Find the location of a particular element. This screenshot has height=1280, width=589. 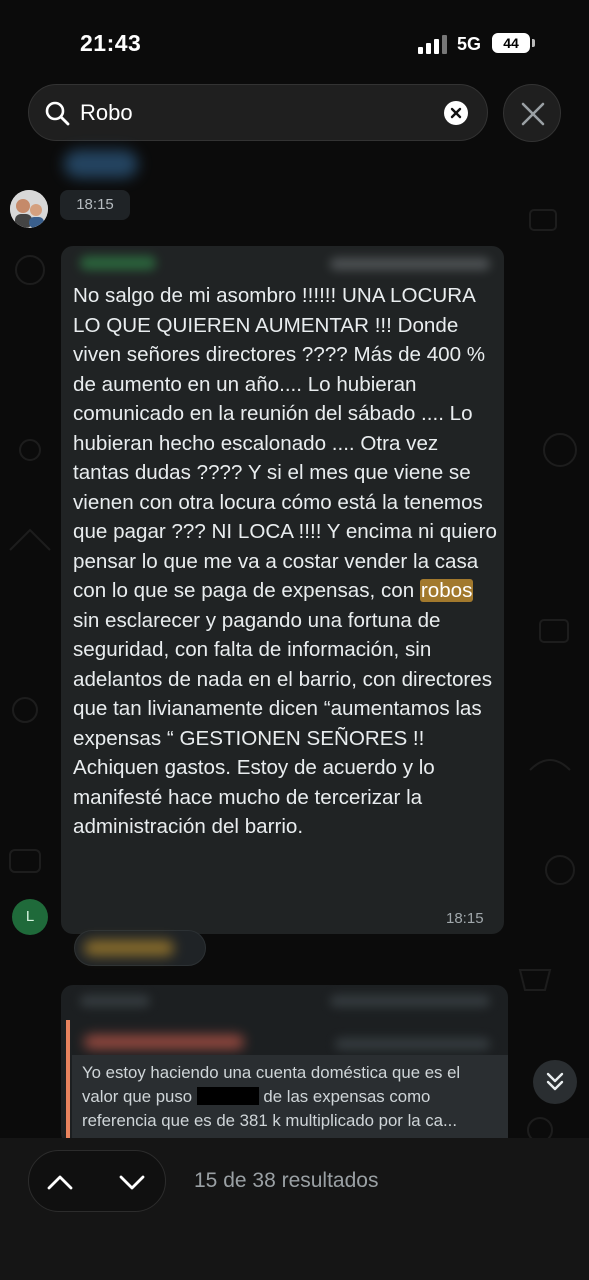

avatar is located at coordinates (29, 209).